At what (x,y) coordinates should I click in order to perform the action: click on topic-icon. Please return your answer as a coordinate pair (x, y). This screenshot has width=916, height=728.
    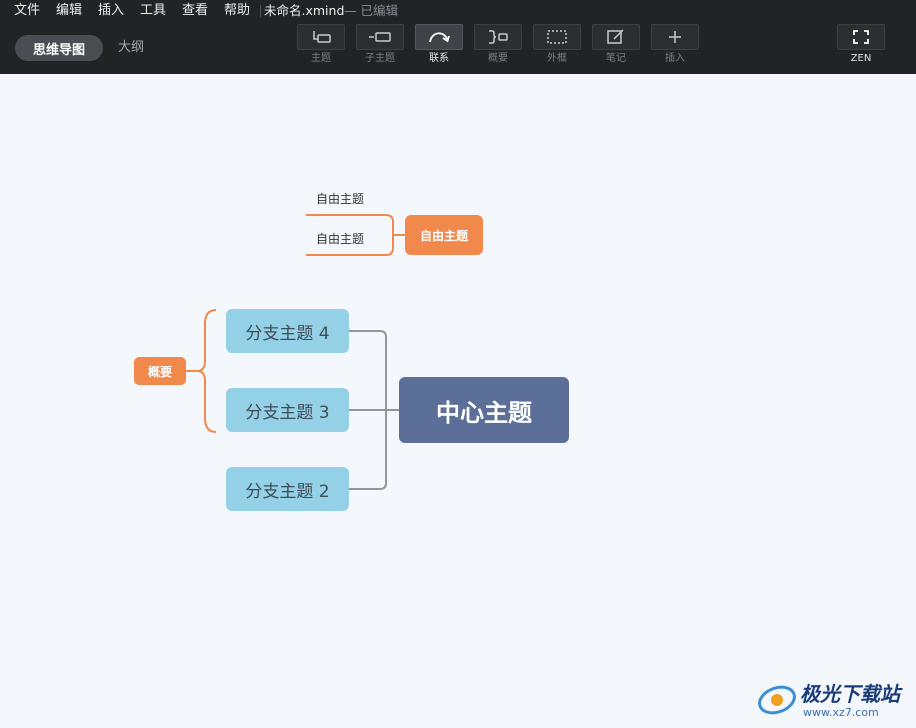
    Looking at the image, I should click on (322, 37).